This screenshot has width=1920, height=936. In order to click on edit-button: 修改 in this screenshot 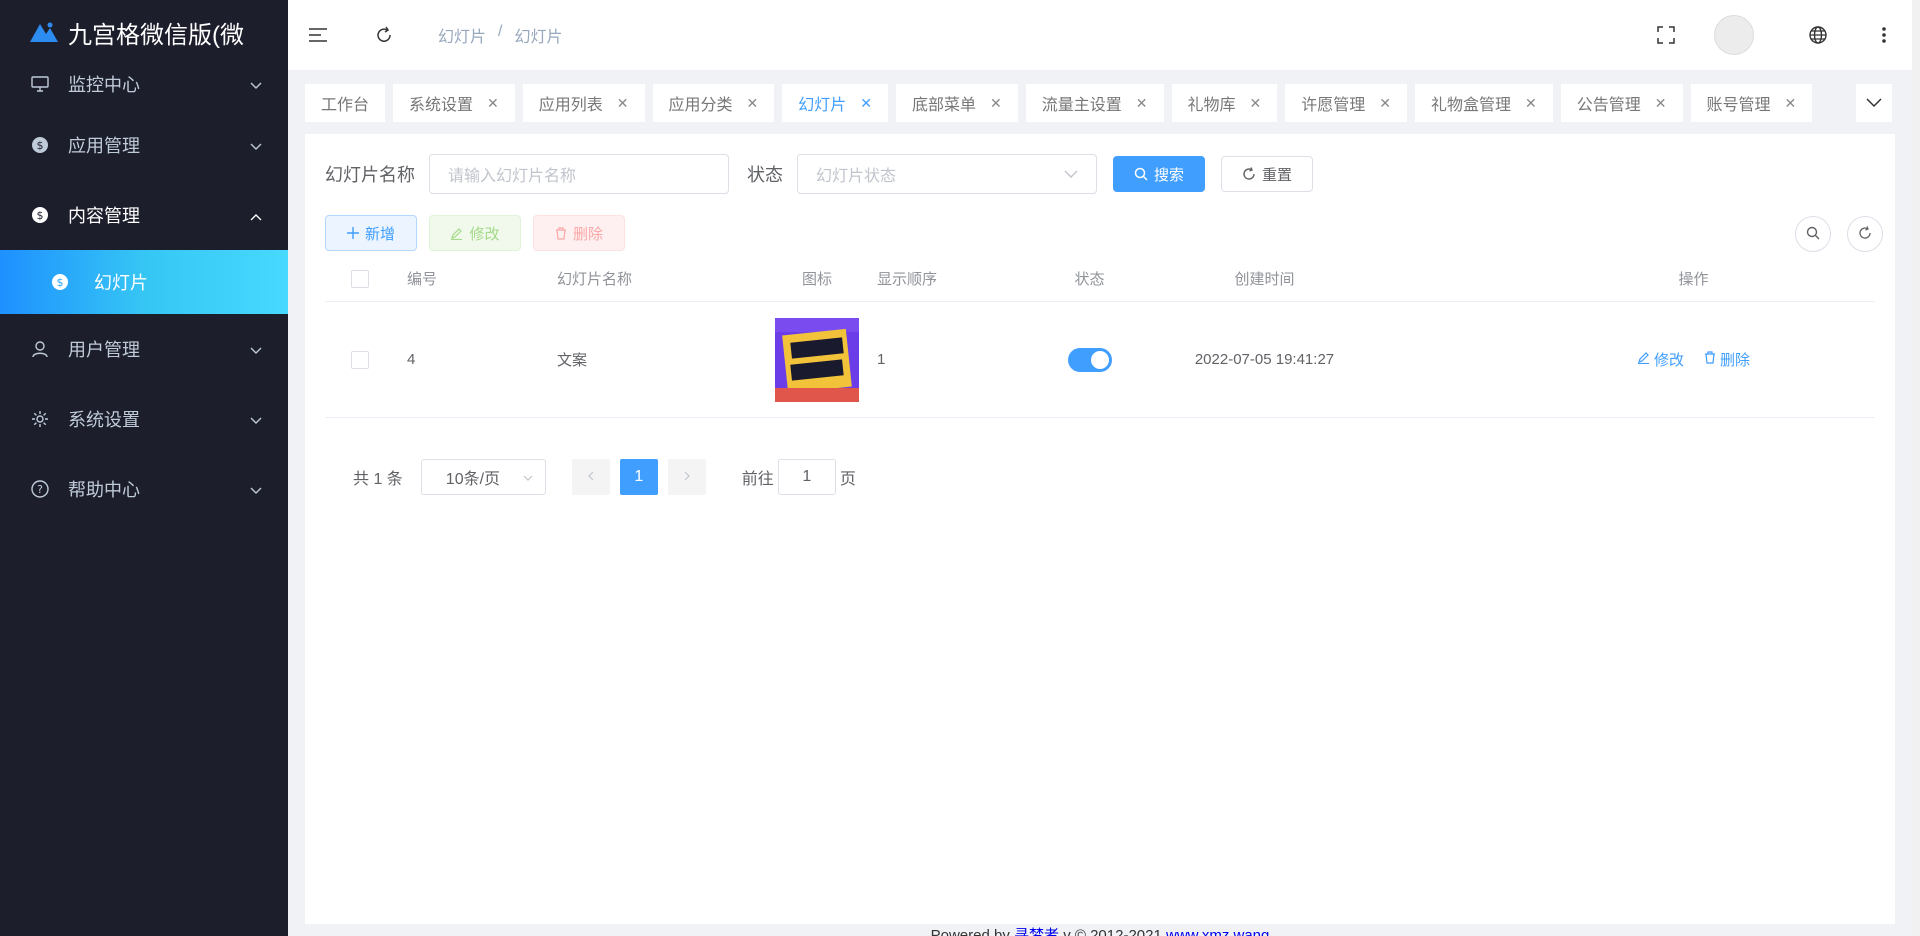, I will do `click(475, 233)`.